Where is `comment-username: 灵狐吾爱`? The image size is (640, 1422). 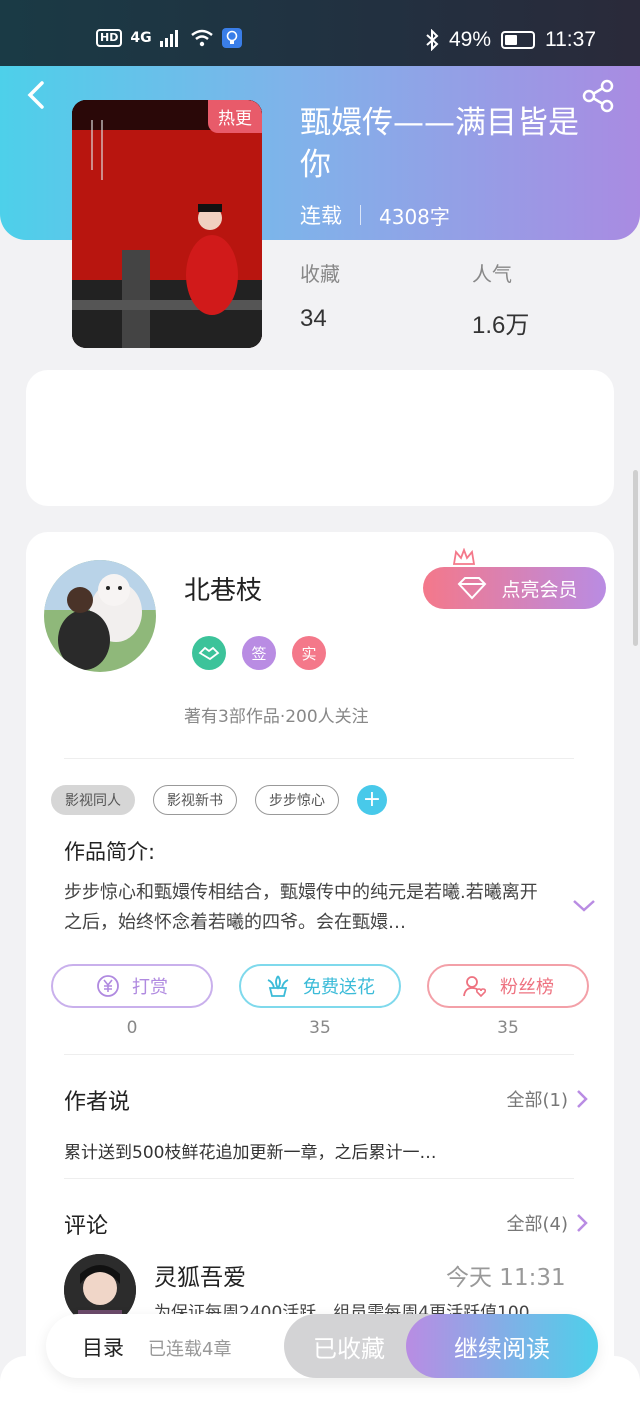
comment-username: 灵狐吾爱 is located at coordinates (200, 1275).